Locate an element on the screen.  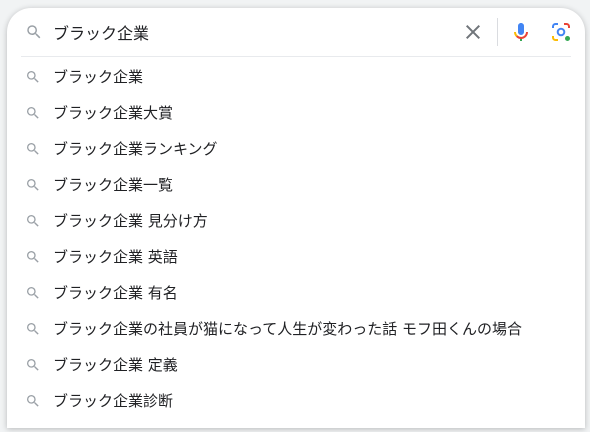
suggestion-item: ブラック企業 定義 is located at coordinates (296, 366).